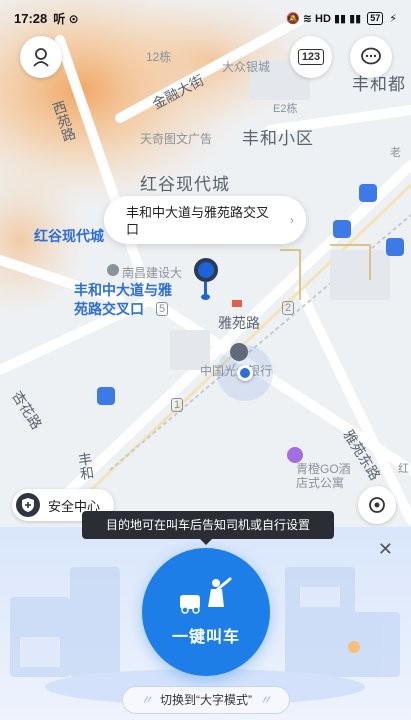  I want to click on poi-hong: 红, so click(403, 469).